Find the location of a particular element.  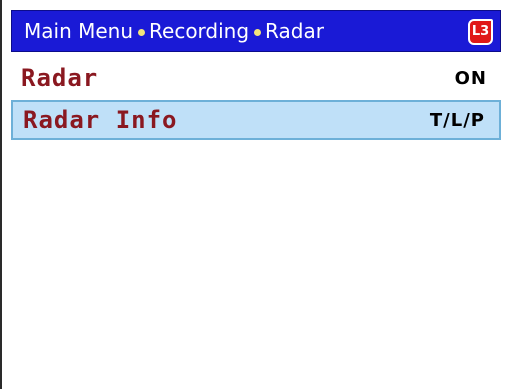

menu-item-label: Radar Info is located at coordinates (100, 120).